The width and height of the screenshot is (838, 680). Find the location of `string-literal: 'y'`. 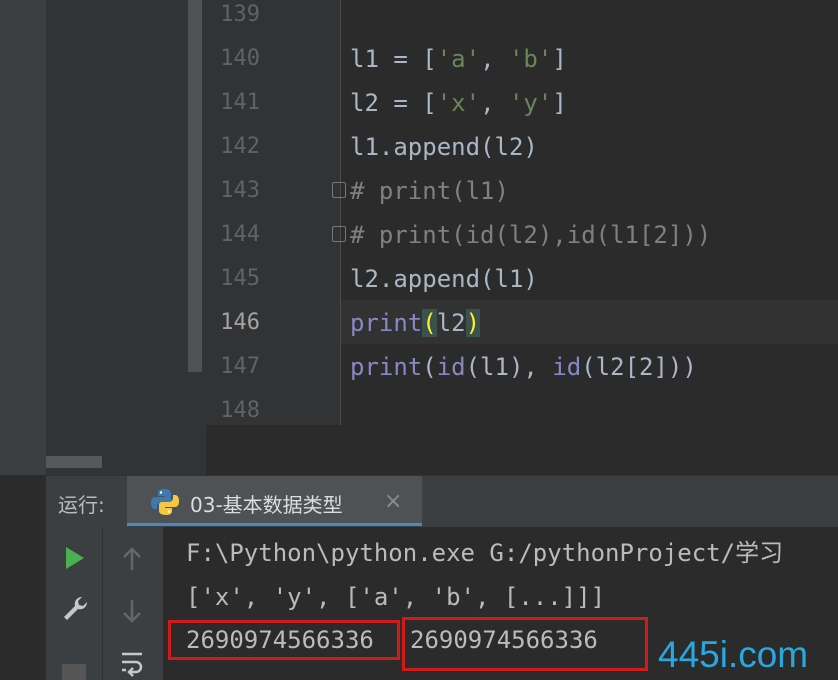

string-literal: 'y' is located at coordinates (530, 103).